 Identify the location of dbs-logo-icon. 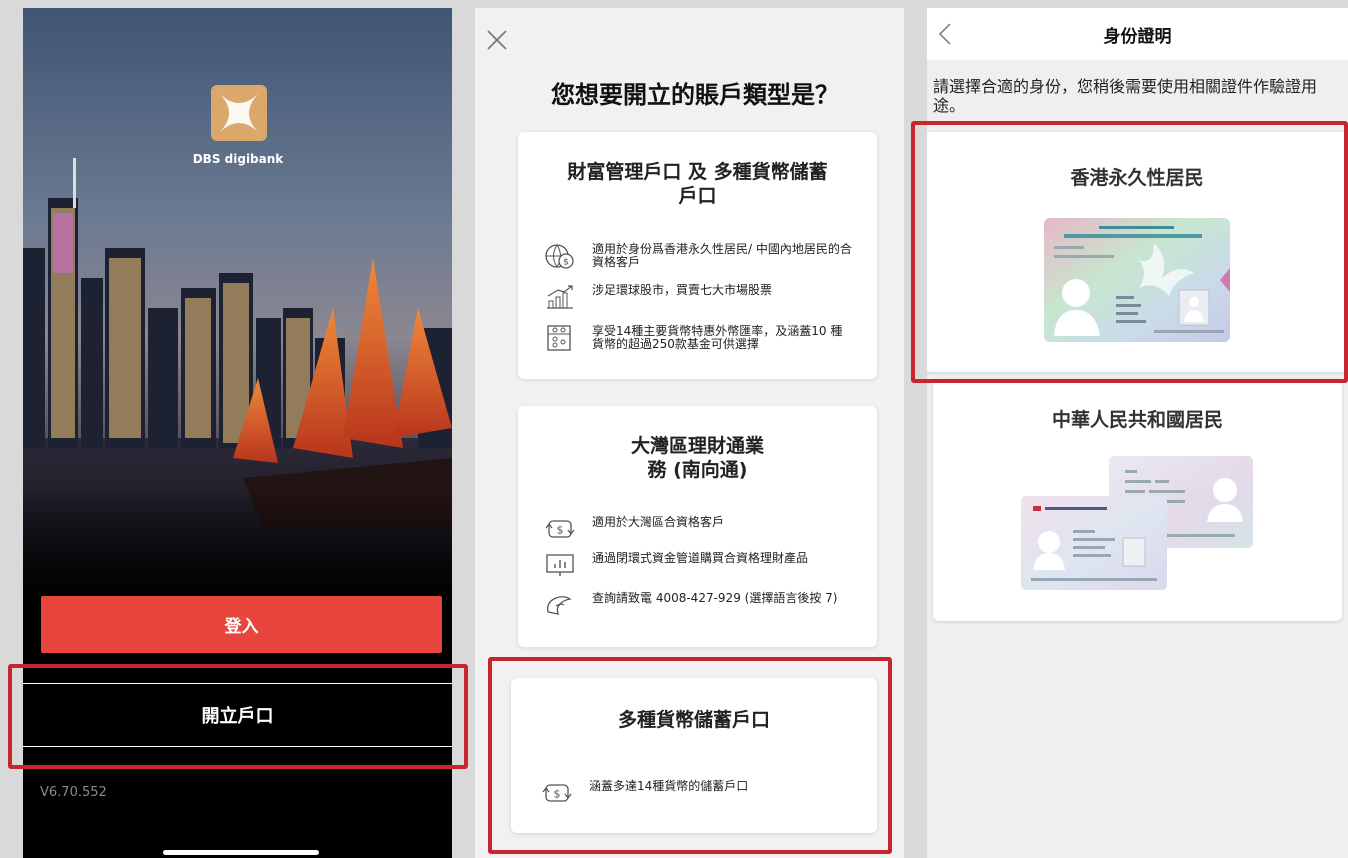
(239, 113).